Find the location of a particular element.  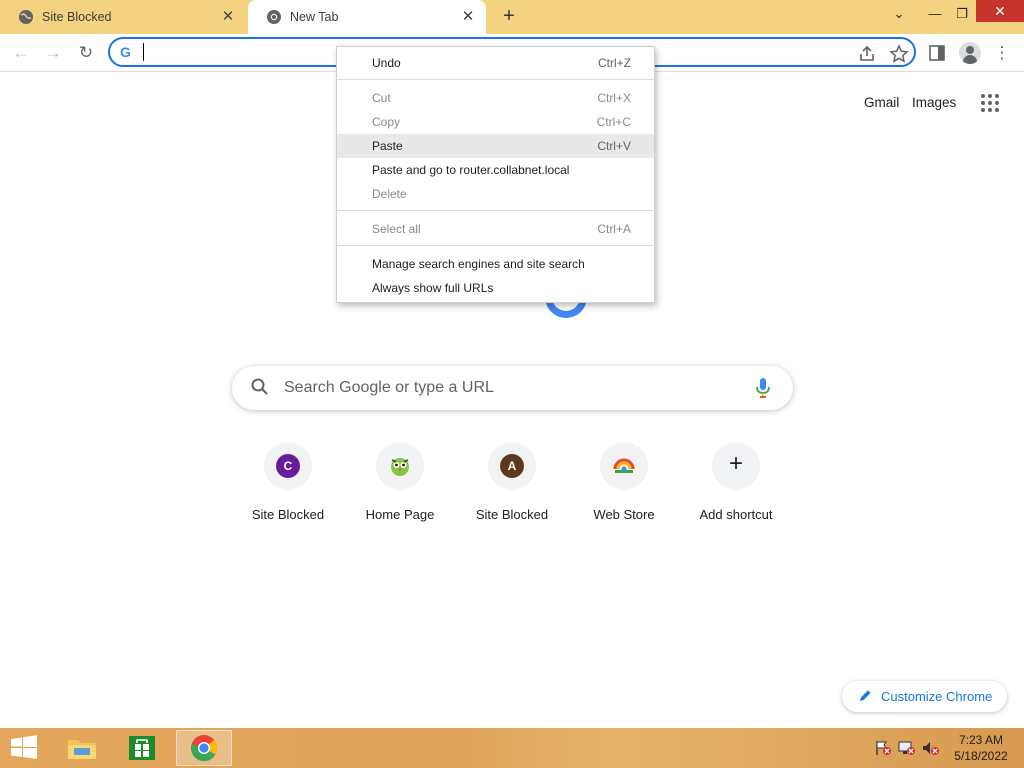

menu-item-select-all: Select all Ctrl+A is located at coordinates (495, 229).